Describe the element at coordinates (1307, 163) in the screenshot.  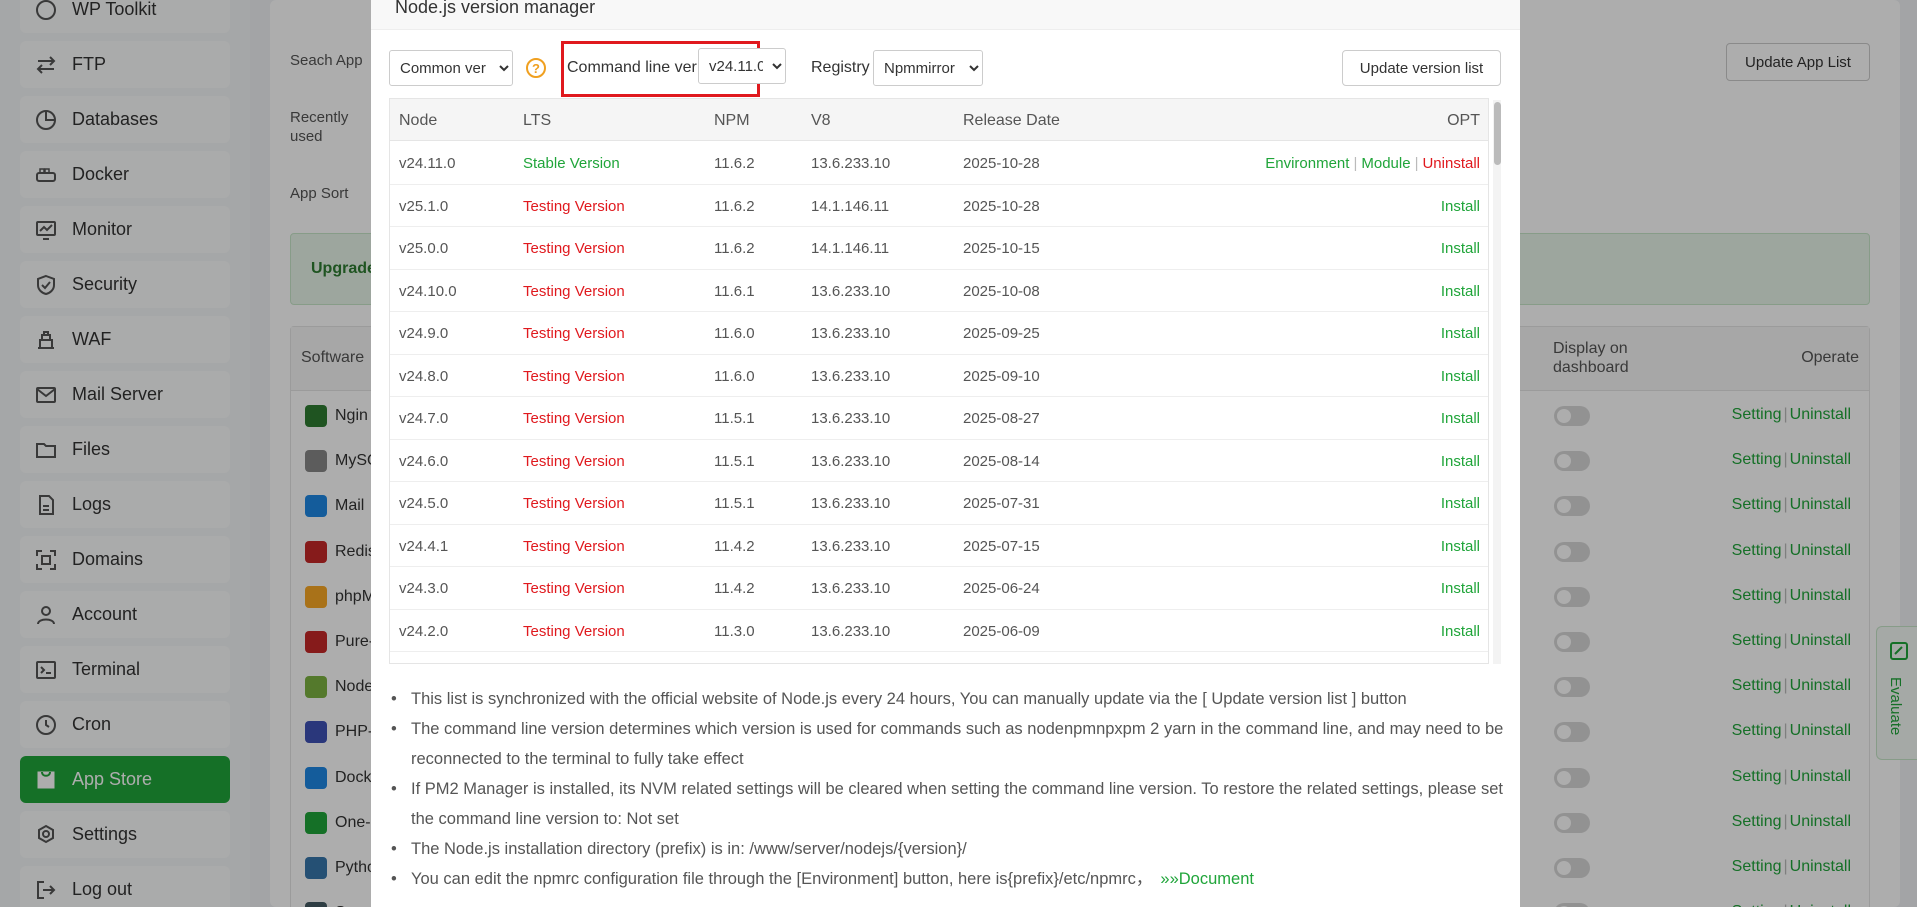
I see `environment-link: Environment` at that location.